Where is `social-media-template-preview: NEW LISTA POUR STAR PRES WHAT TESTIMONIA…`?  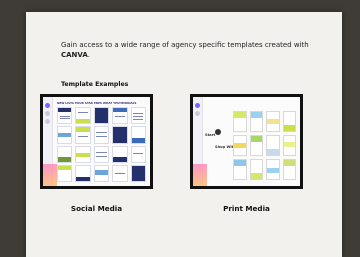 social-media-template-preview: NEW LISTA POUR STAR PRES WHAT TESTIMONIA… is located at coordinates (96, 141).